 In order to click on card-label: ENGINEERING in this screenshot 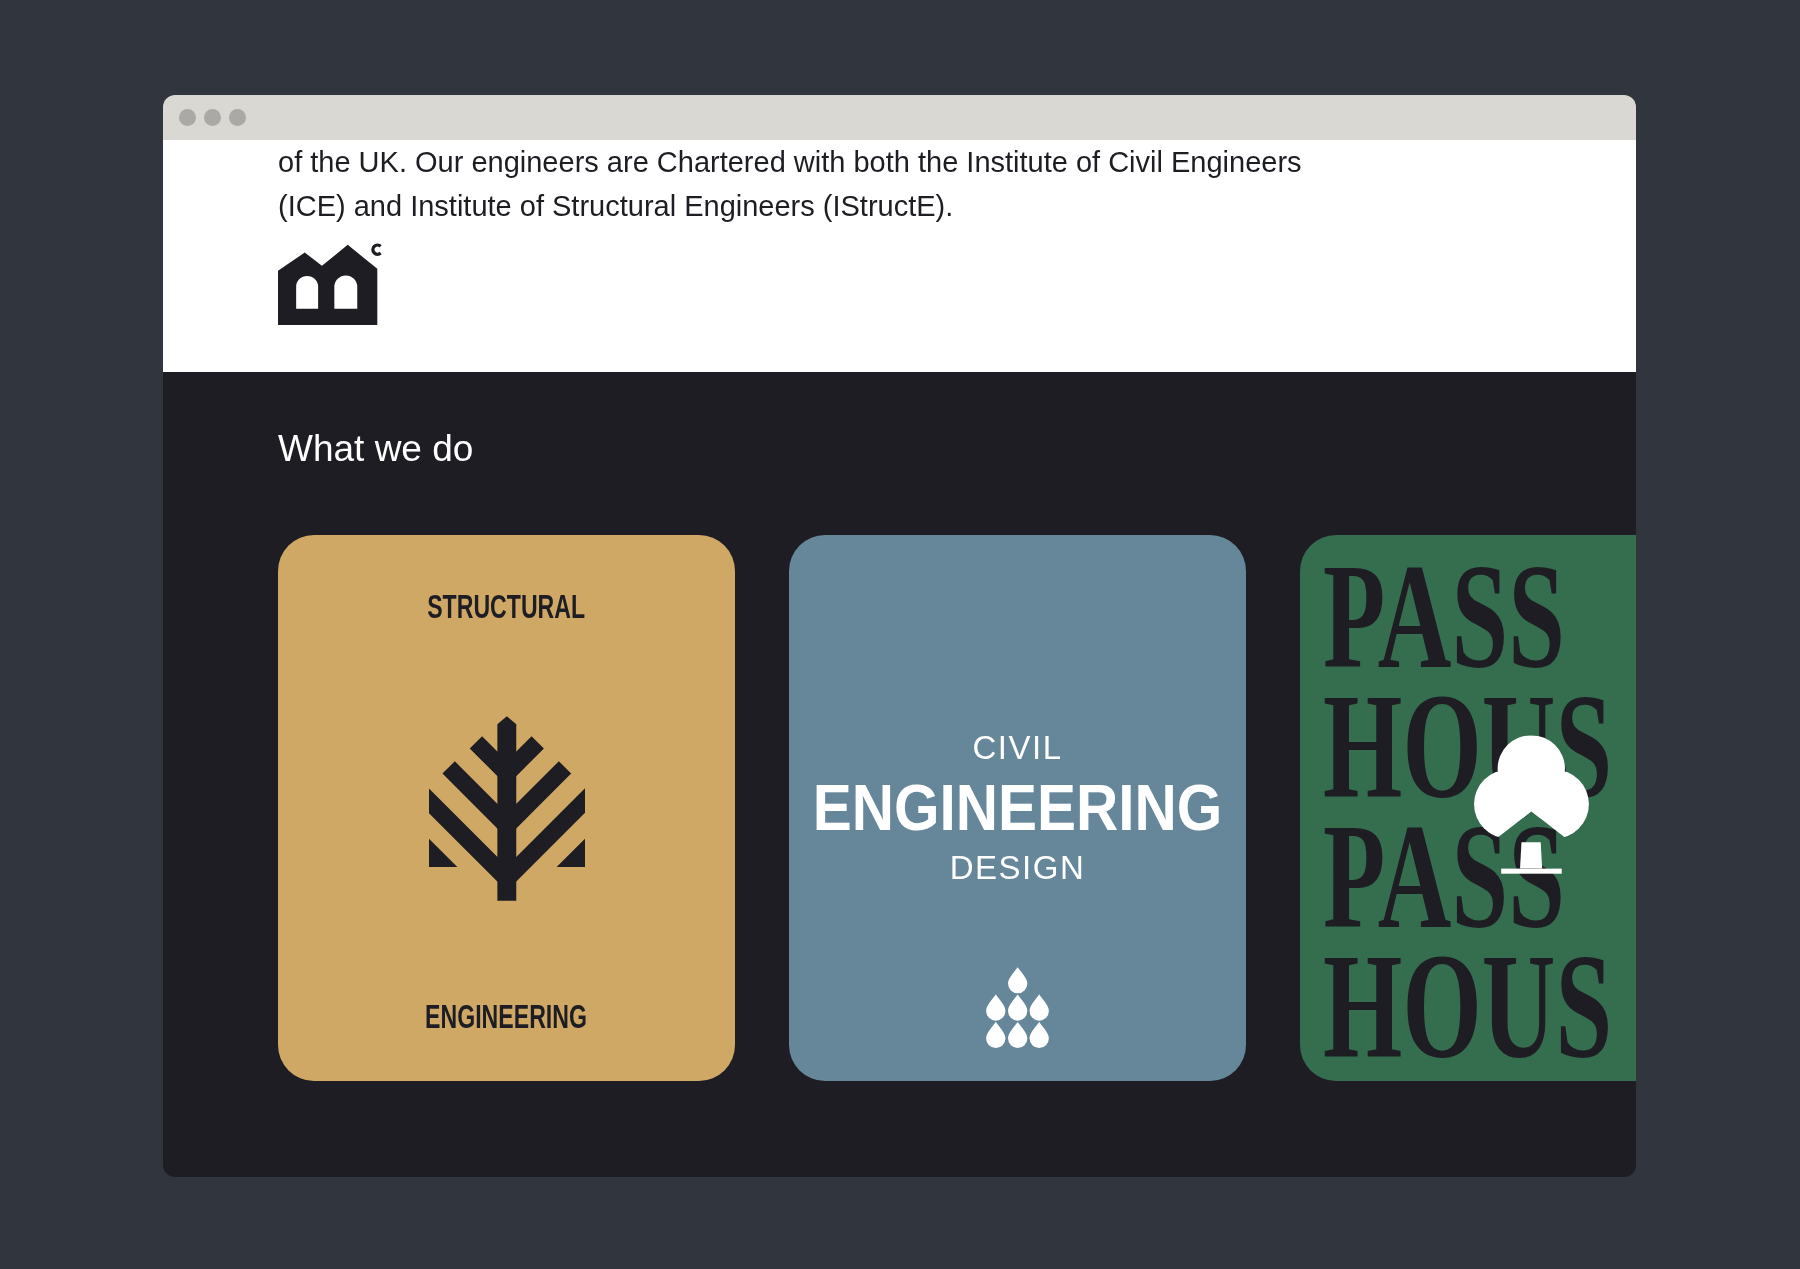, I will do `click(506, 1016)`.